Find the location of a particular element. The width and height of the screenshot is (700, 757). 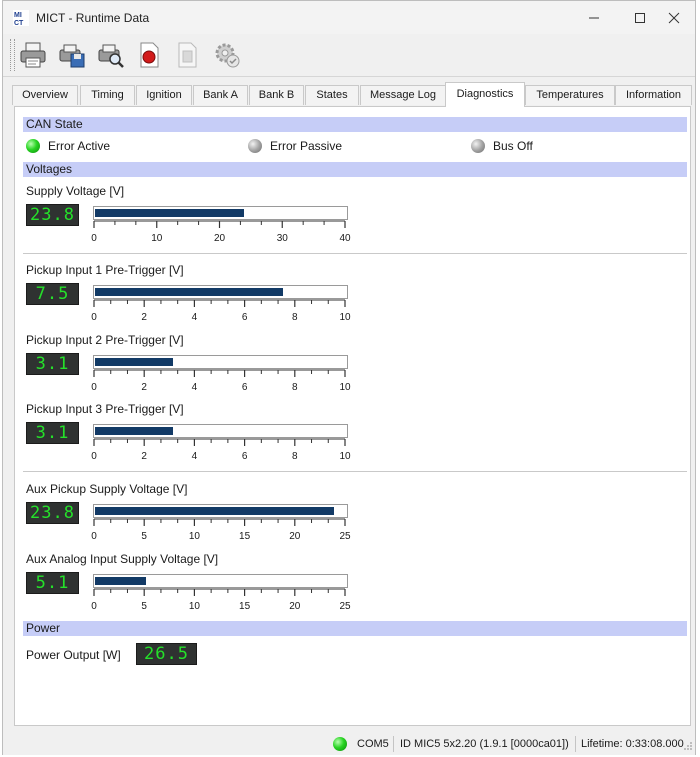

tab-label: Temperatures is located at coordinates (570, 95).